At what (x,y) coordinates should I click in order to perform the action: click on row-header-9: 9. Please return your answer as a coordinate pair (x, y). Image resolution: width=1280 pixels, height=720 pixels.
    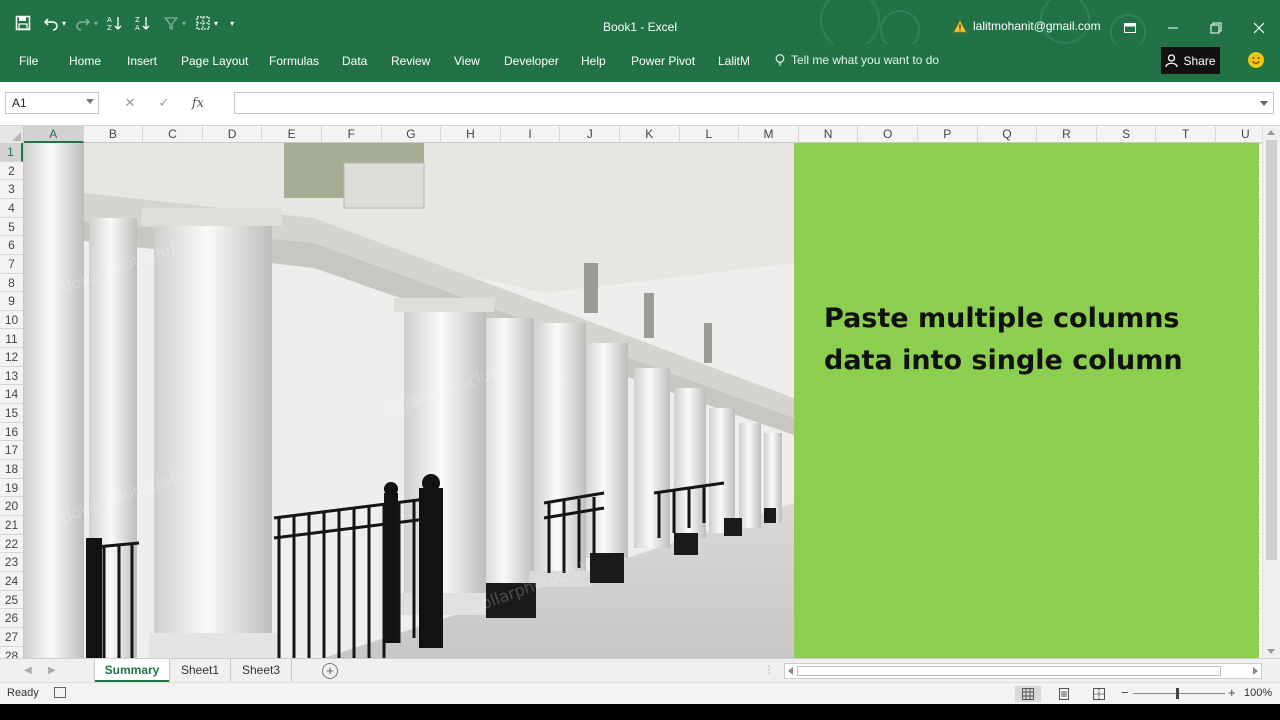
    Looking at the image, I should click on (11, 301).